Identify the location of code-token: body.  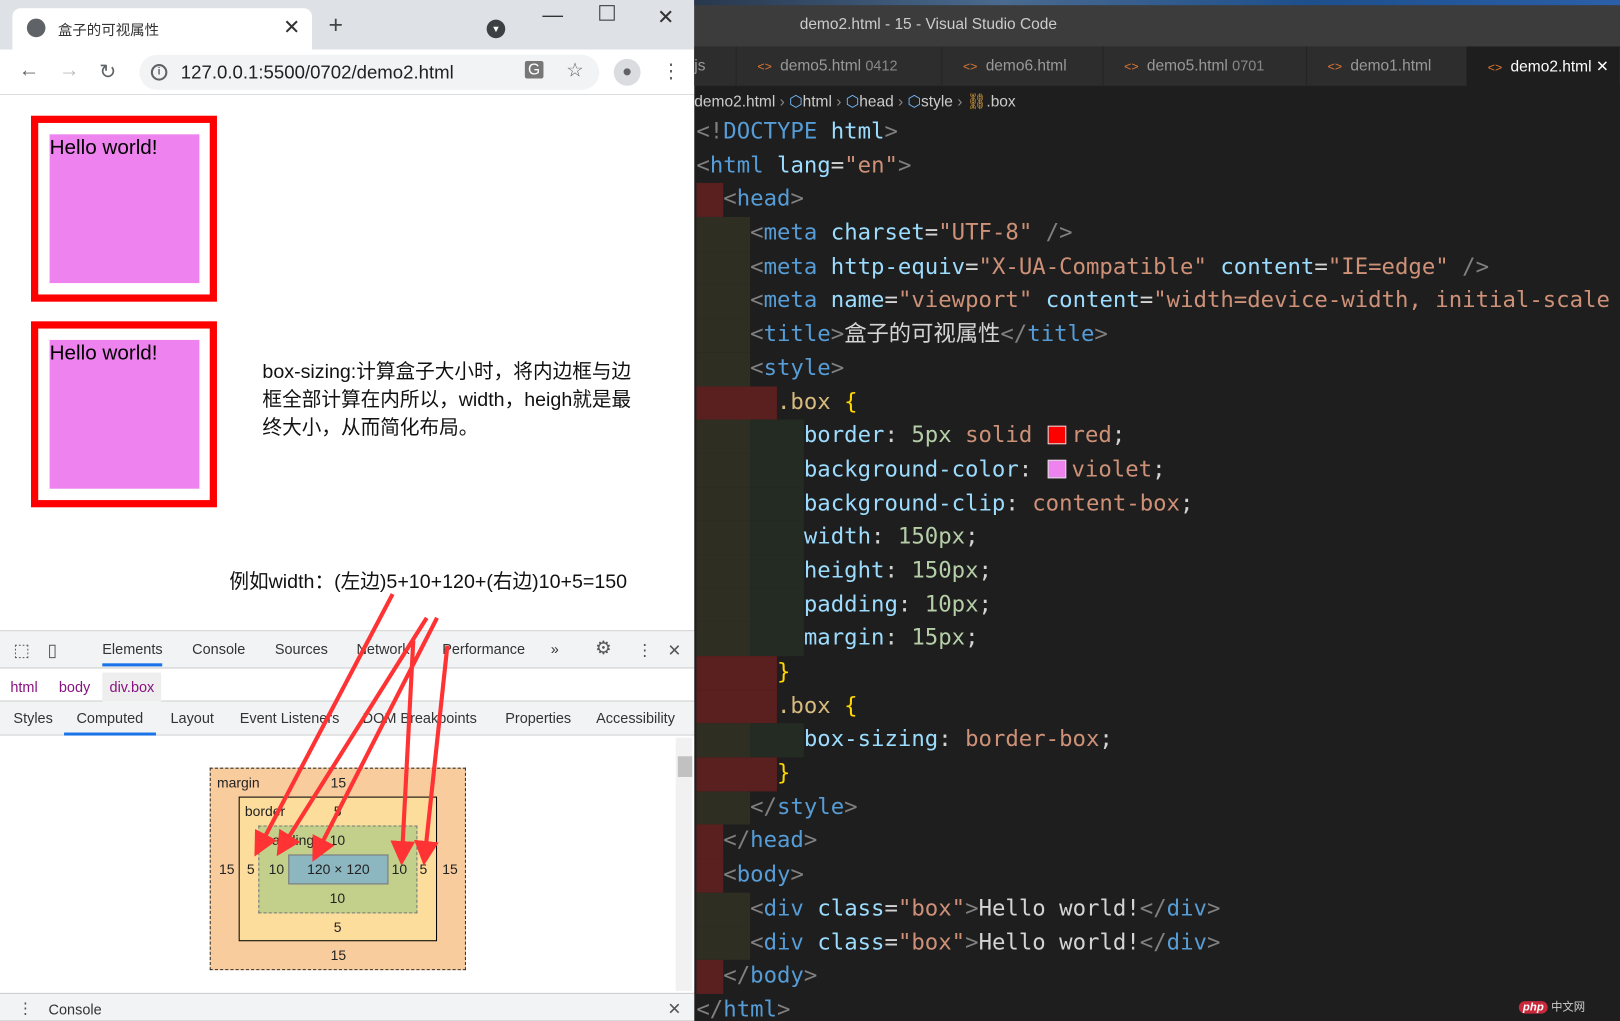
(763, 874).